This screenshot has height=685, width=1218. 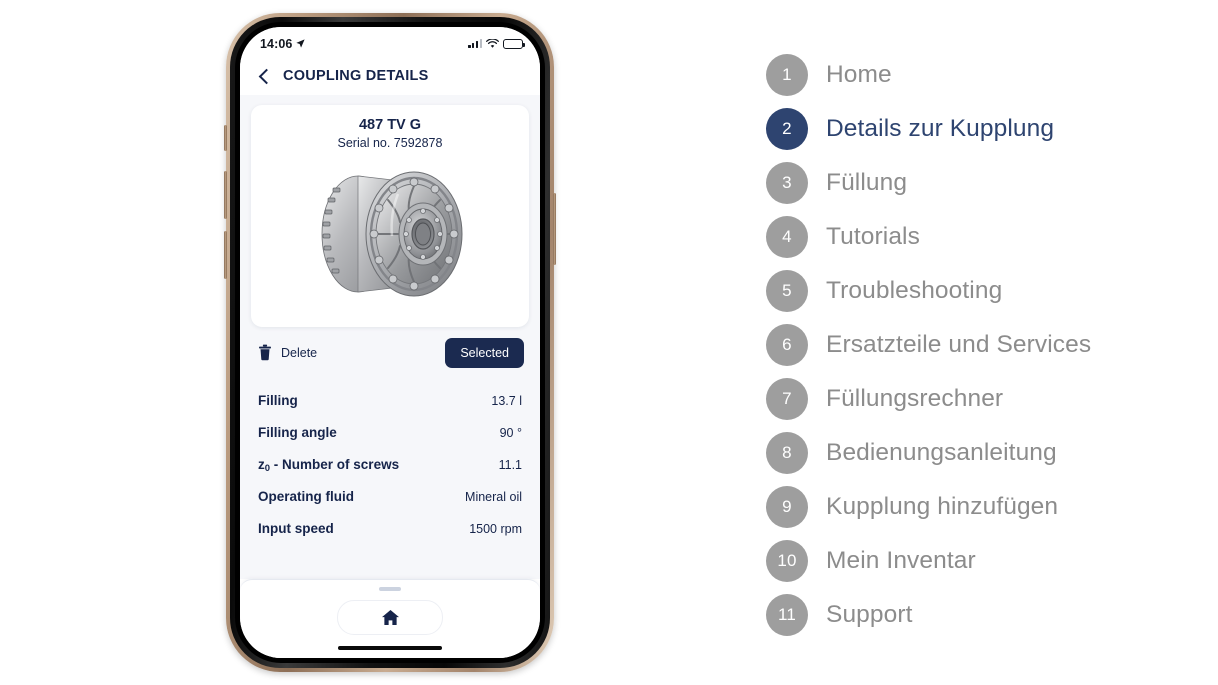 What do you see at coordinates (873, 236) in the screenshot?
I see `step-label: Tutorials` at bounding box center [873, 236].